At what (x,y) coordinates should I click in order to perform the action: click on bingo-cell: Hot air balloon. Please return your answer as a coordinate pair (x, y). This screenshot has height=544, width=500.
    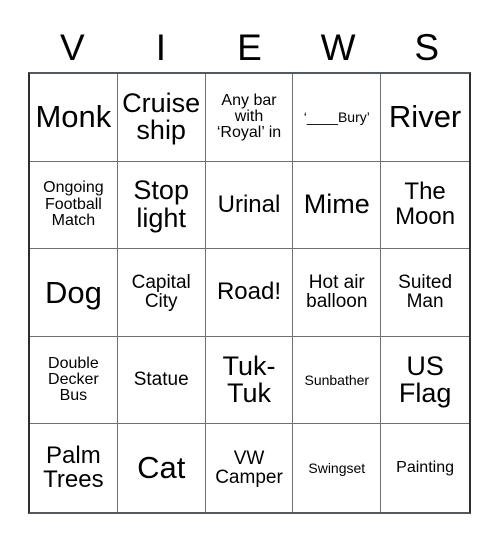
    Looking at the image, I should click on (337, 293).